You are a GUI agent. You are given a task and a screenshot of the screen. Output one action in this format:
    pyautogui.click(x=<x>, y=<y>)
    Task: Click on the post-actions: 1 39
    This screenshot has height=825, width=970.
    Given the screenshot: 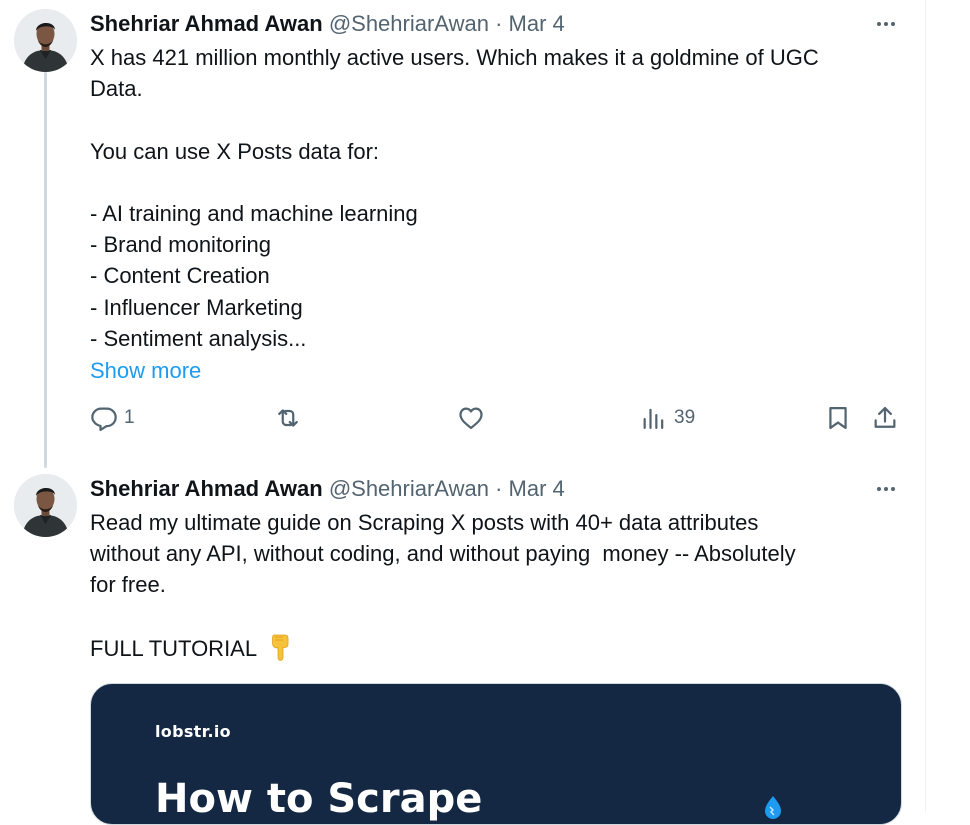 What is the action you would take?
    pyautogui.click(x=462, y=420)
    